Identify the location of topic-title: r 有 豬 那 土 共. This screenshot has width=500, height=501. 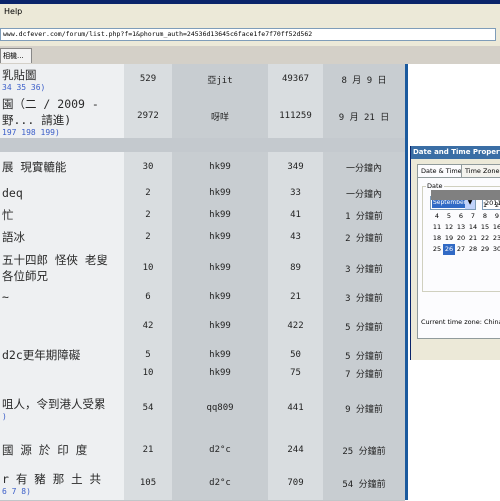
(51, 479).